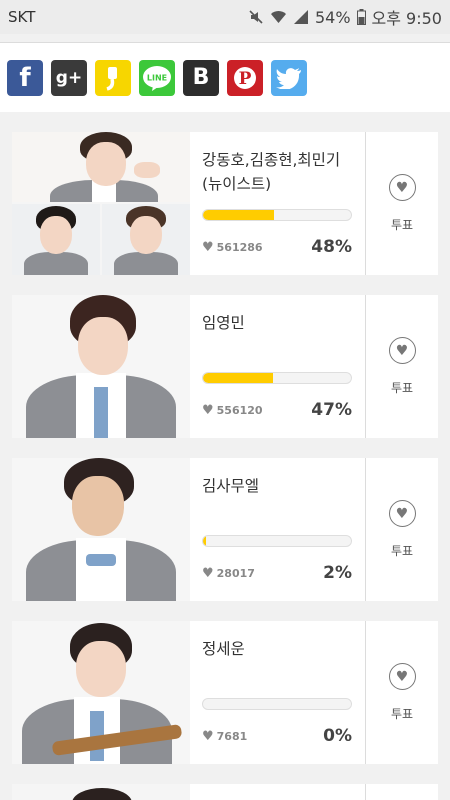 The image size is (450, 800). Describe the element at coordinates (56, 239) in the screenshot. I see `group-photo-left` at that location.